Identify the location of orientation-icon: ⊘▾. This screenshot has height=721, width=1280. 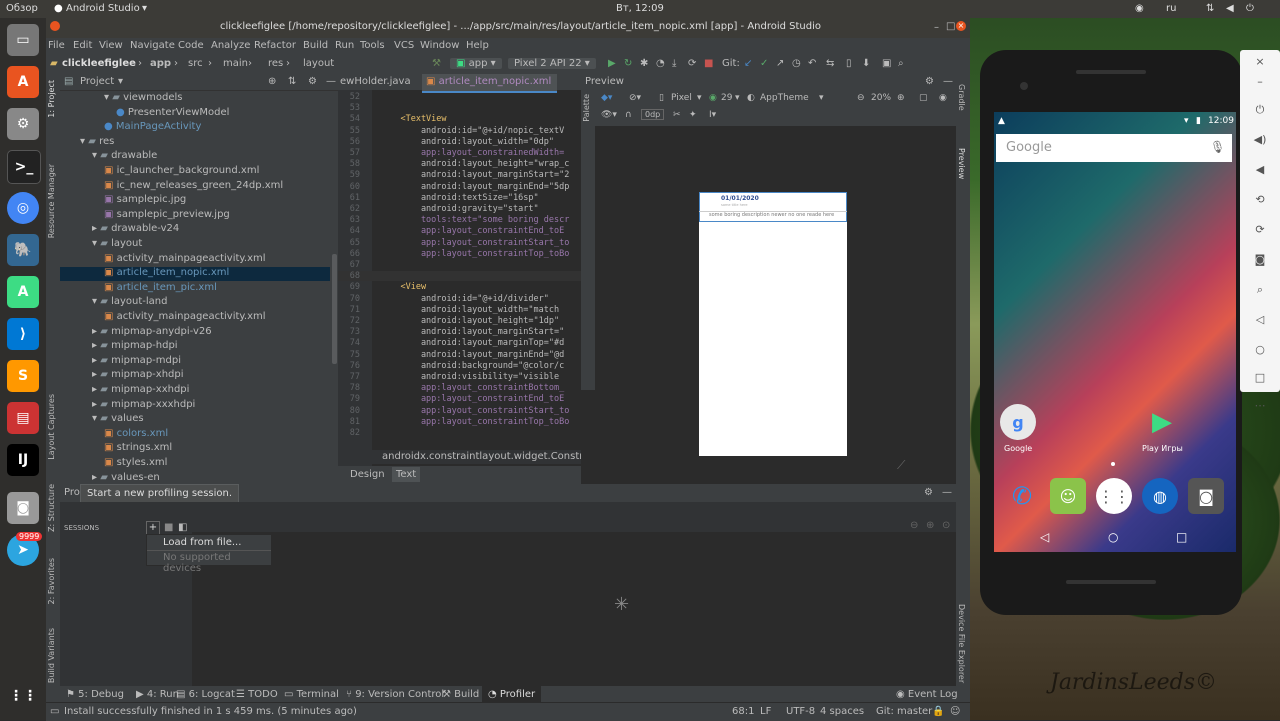
(635, 98).